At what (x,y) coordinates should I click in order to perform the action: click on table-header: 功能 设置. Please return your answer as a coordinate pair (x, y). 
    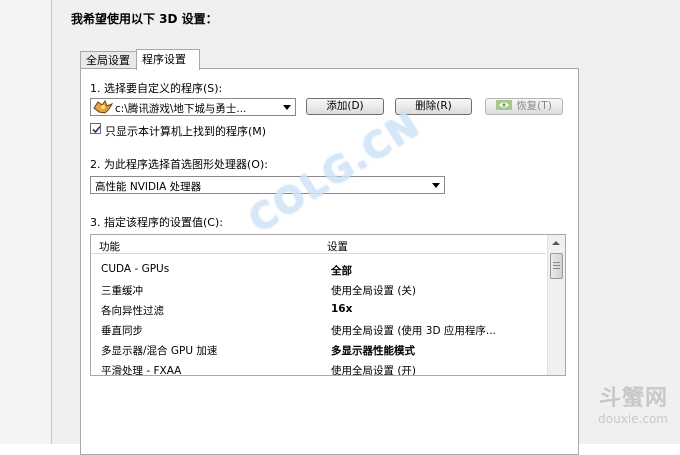
    Looking at the image, I should click on (318, 244).